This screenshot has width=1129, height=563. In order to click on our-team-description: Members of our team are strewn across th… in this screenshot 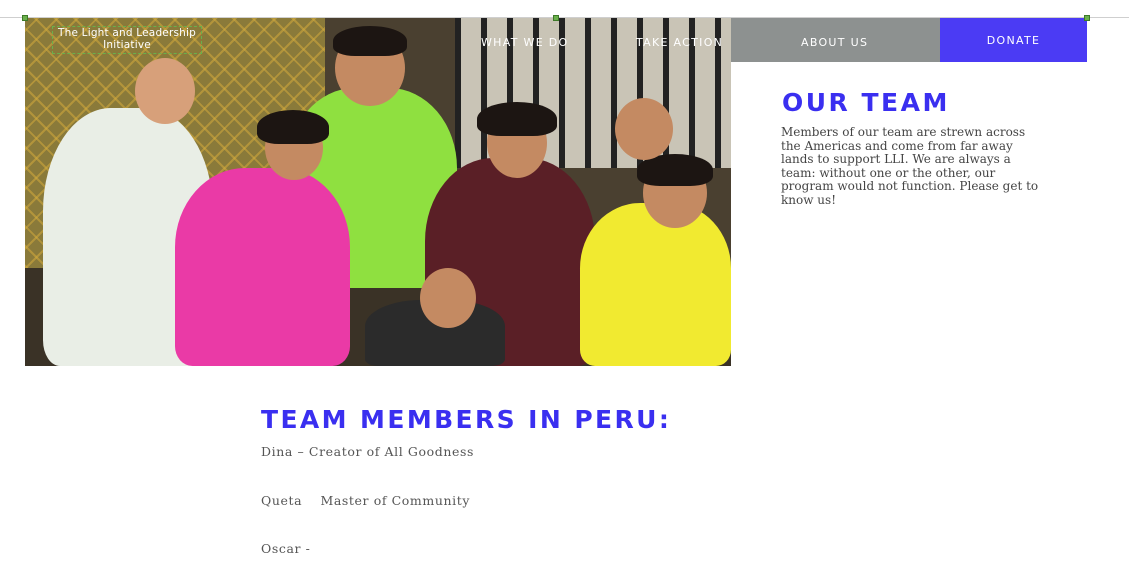, I will do `click(910, 166)`.